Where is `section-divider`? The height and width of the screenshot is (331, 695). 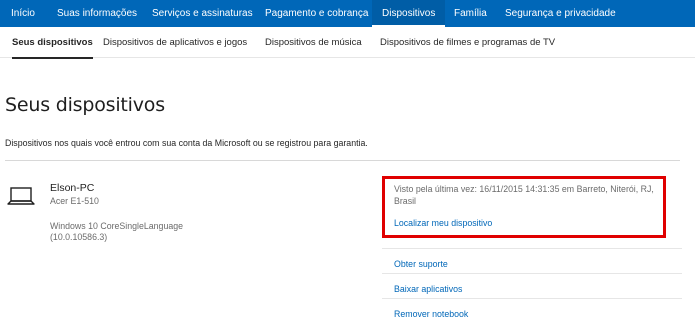
section-divider is located at coordinates (342, 160).